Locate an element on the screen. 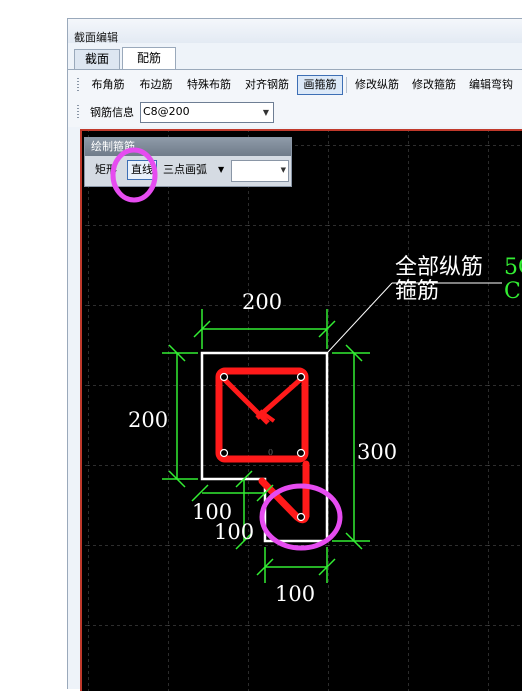  toolbar-separator is located at coordinates (346, 85).